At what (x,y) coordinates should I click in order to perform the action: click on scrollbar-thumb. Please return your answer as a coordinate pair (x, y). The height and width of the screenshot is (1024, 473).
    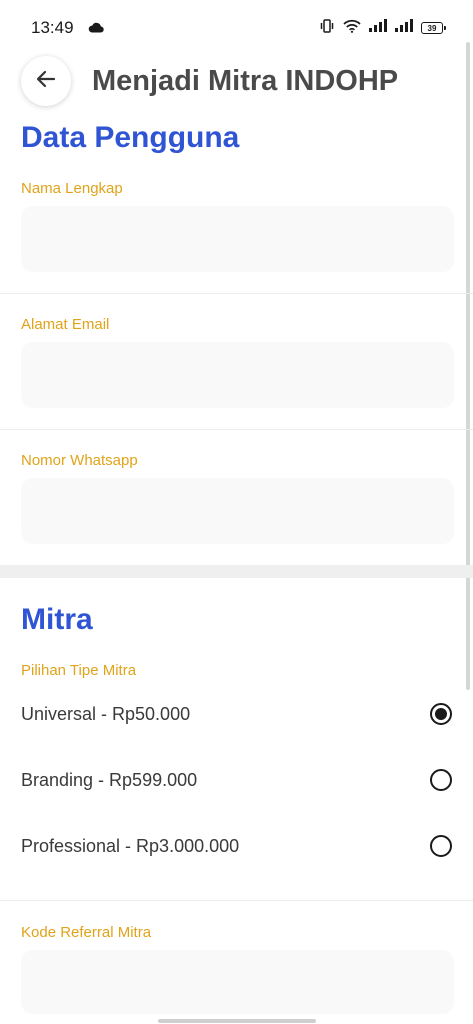
    Looking at the image, I should click on (468, 366).